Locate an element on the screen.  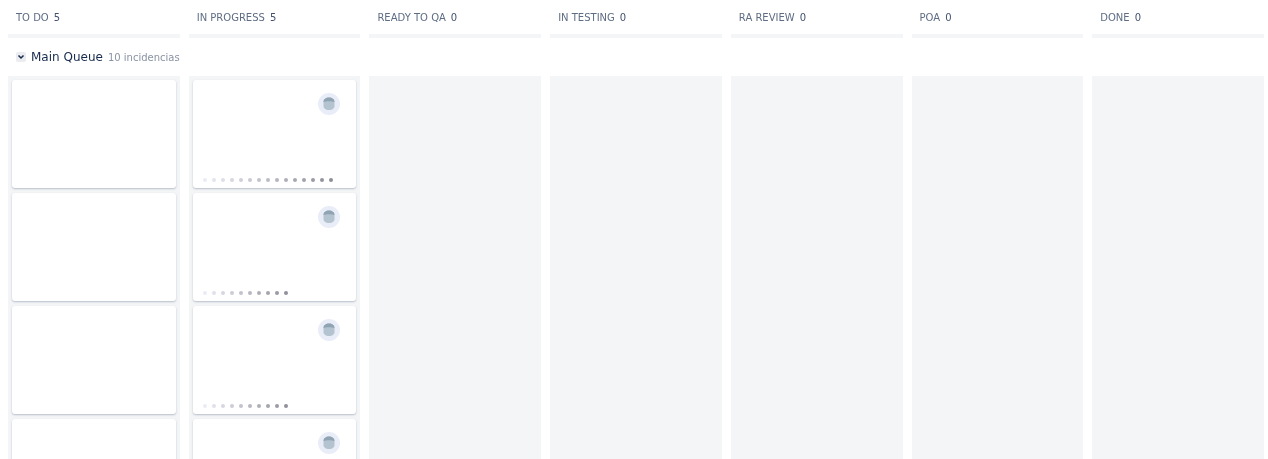
column-title: POA is located at coordinates (930, 17).